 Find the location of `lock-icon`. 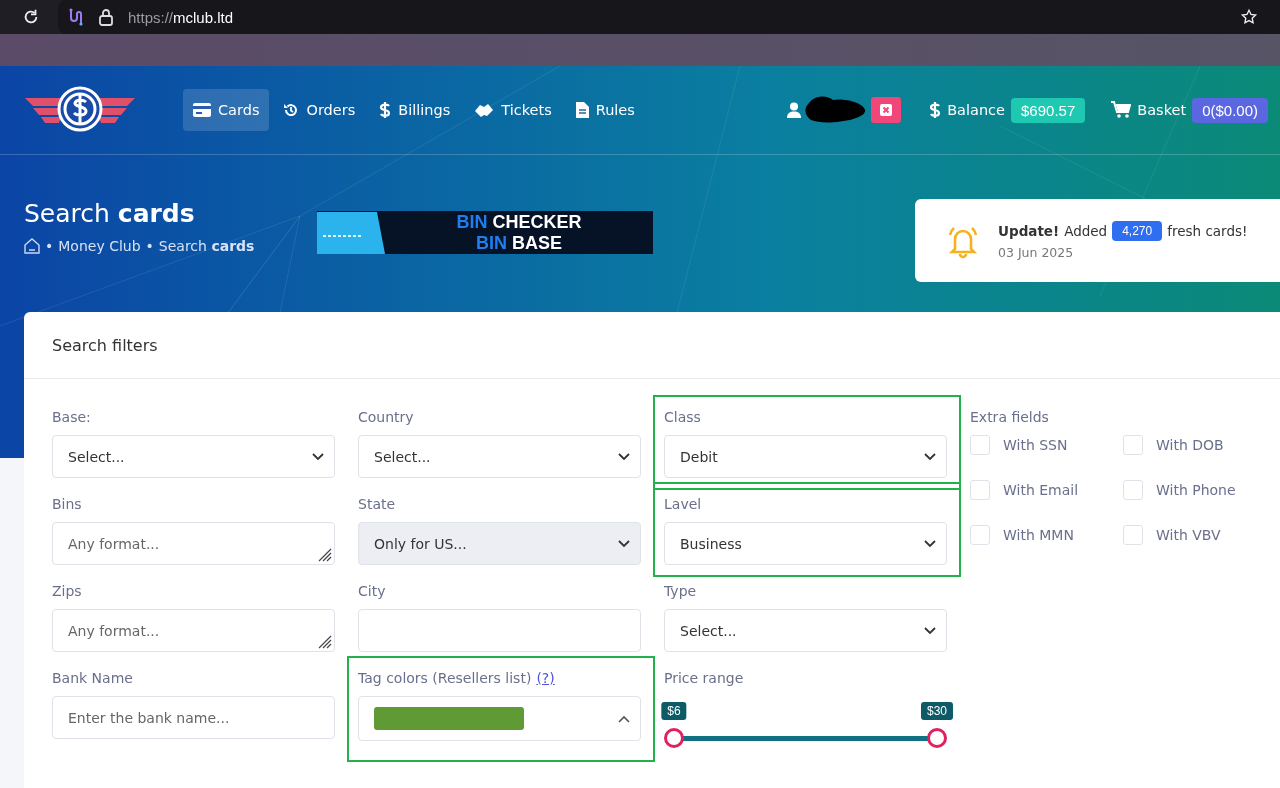

lock-icon is located at coordinates (106, 17).